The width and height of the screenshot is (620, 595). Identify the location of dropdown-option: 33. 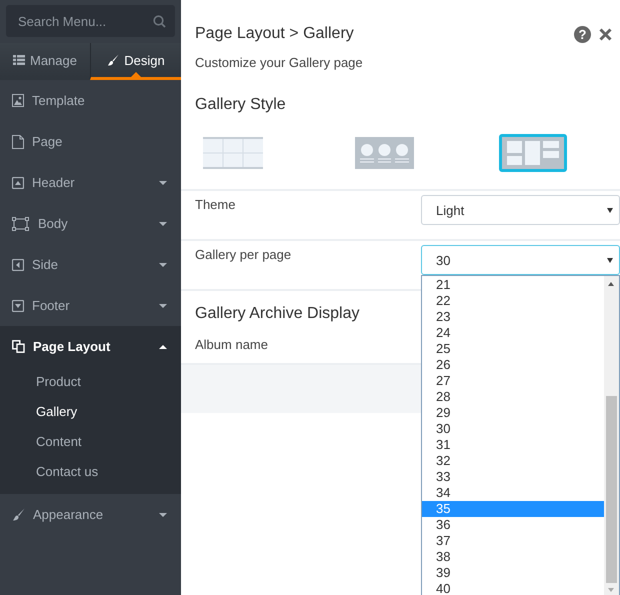
(513, 477).